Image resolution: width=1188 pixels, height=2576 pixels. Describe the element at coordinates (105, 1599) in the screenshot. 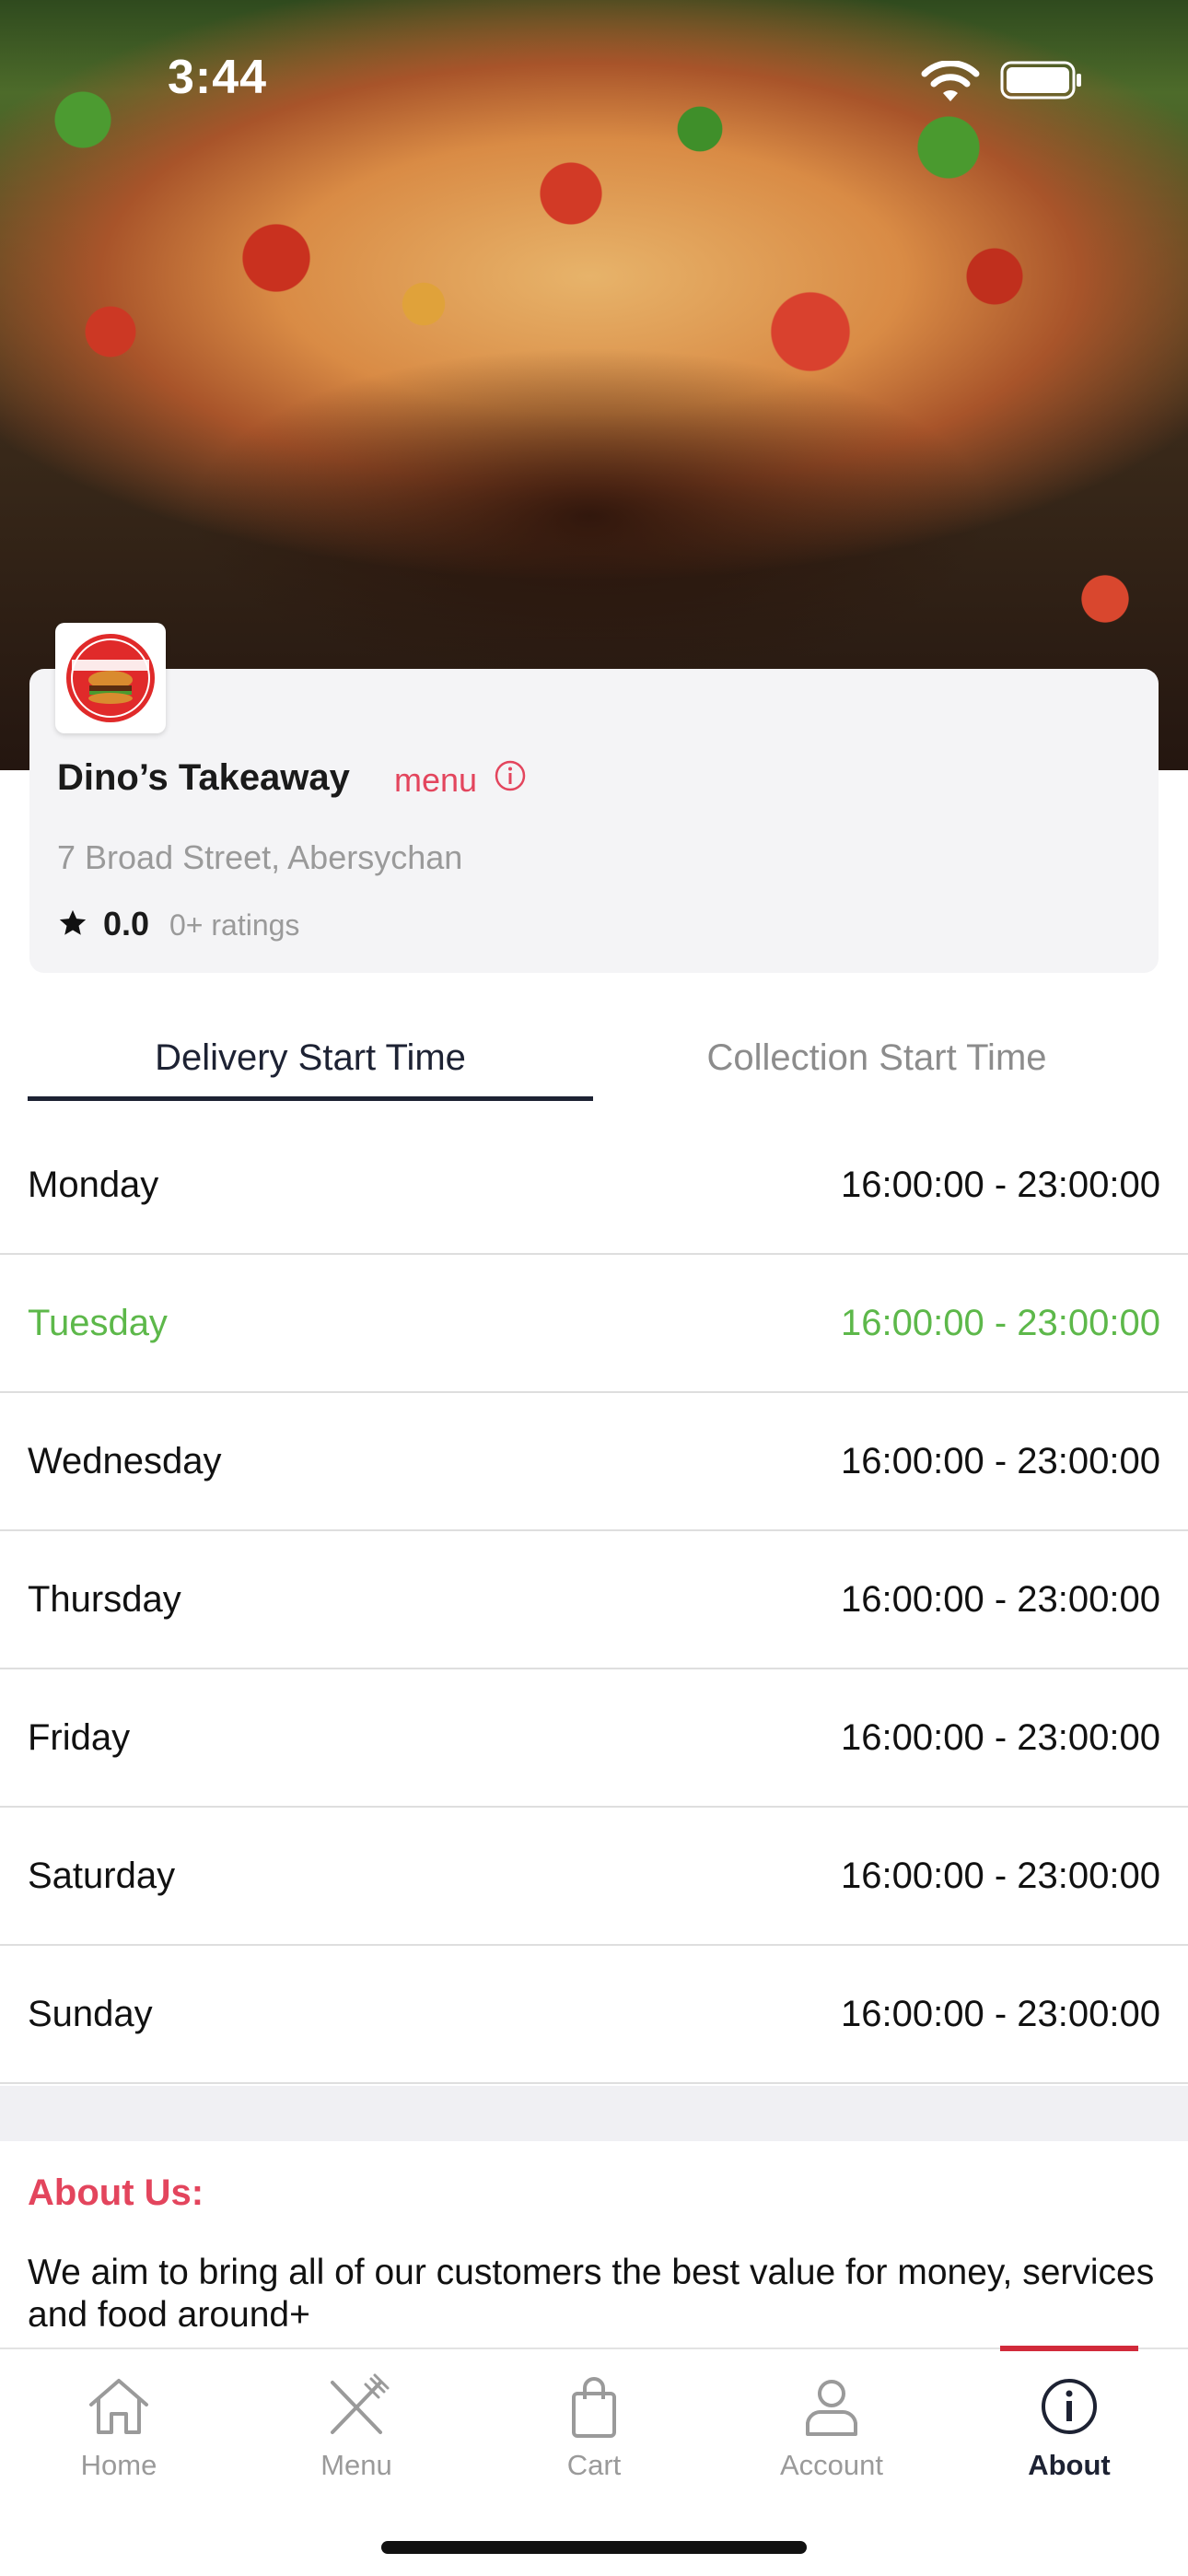

I see `schedule-day: Thursday` at that location.